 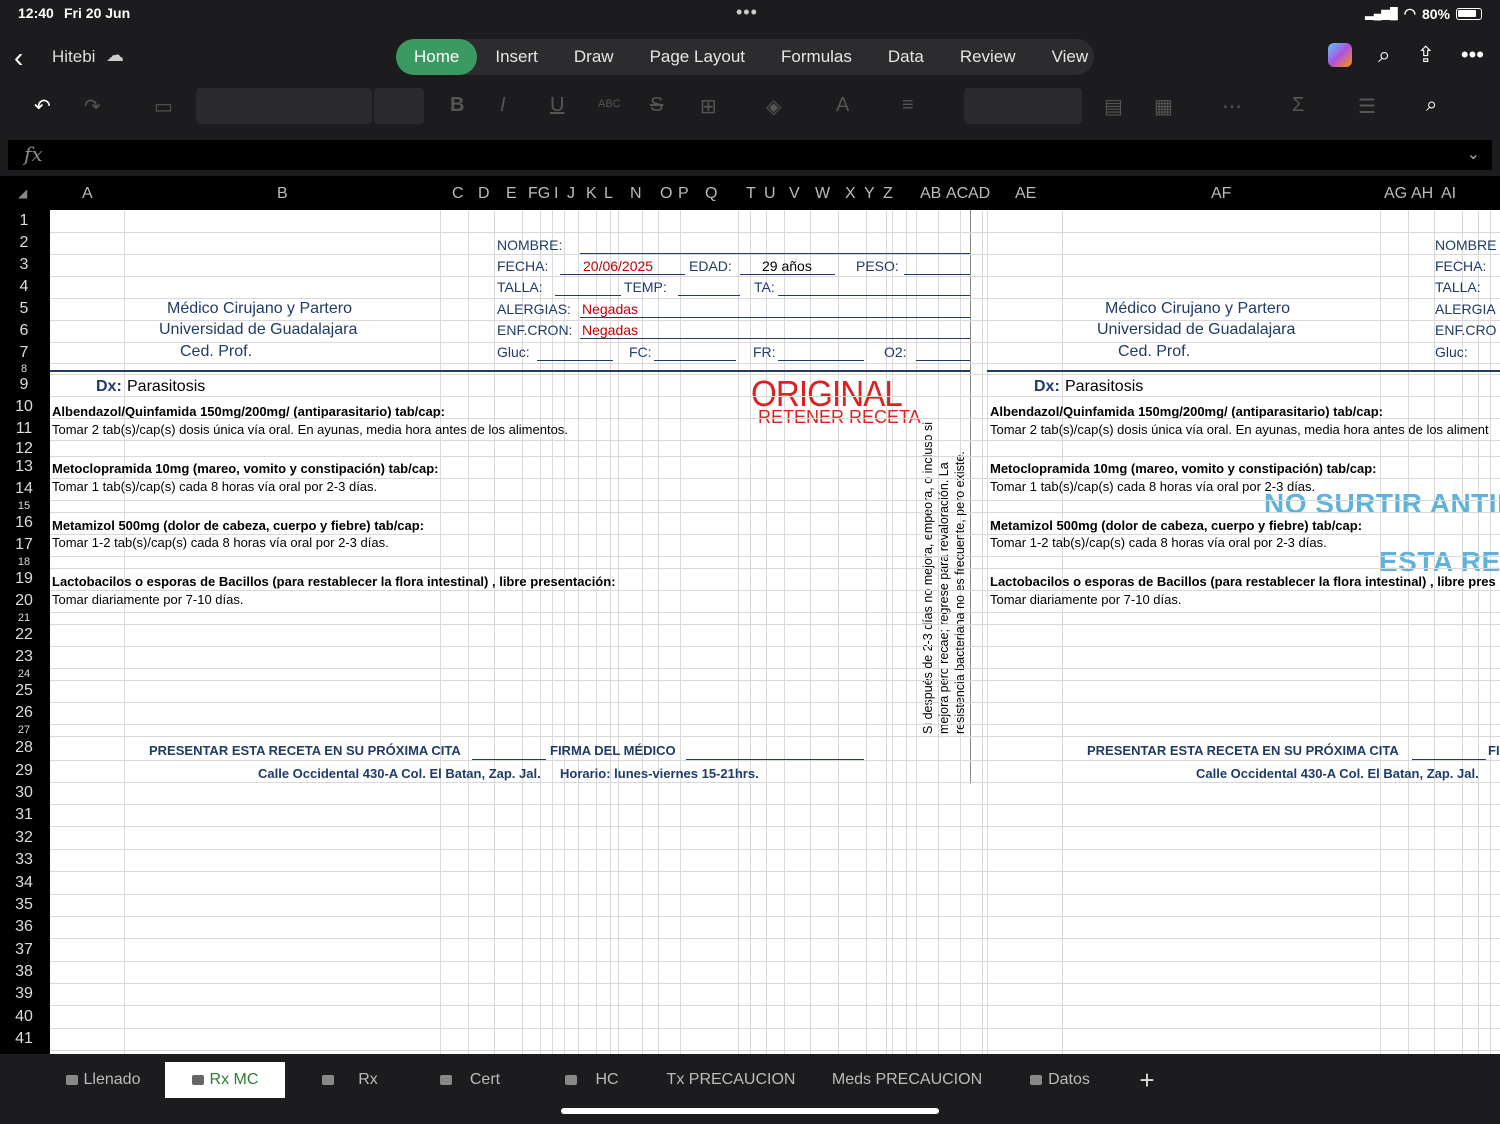 What do you see at coordinates (24, 748) in the screenshot?
I see `row-header: 28` at bounding box center [24, 748].